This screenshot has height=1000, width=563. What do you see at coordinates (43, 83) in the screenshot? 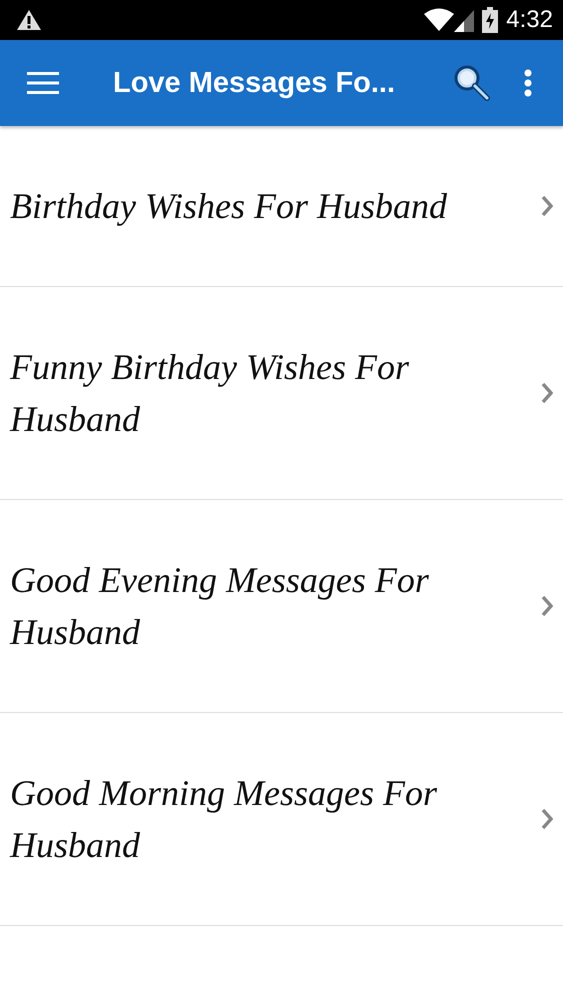
I see `menu-icon` at bounding box center [43, 83].